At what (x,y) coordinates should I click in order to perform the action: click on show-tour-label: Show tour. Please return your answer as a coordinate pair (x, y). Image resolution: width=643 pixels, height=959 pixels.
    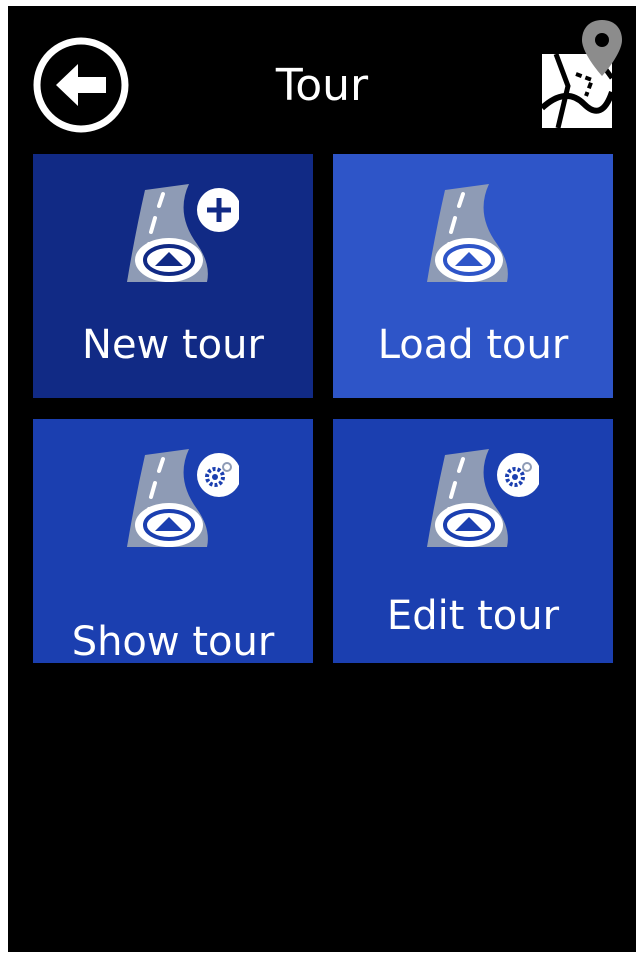
    Looking at the image, I should click on (173, 642).